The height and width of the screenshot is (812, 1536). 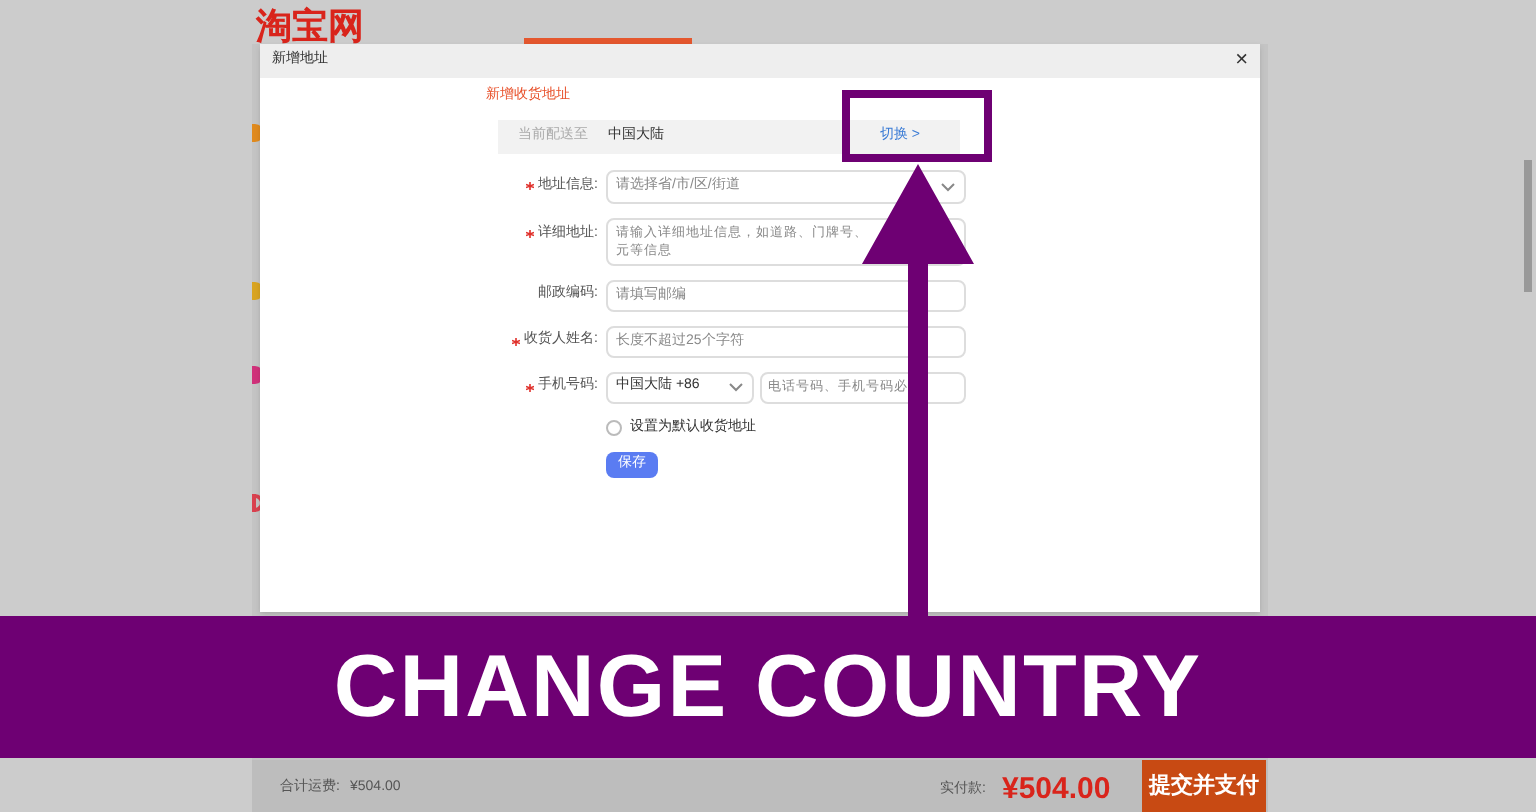 I want to click on close-button: ×, so click(x=1241, y=61).